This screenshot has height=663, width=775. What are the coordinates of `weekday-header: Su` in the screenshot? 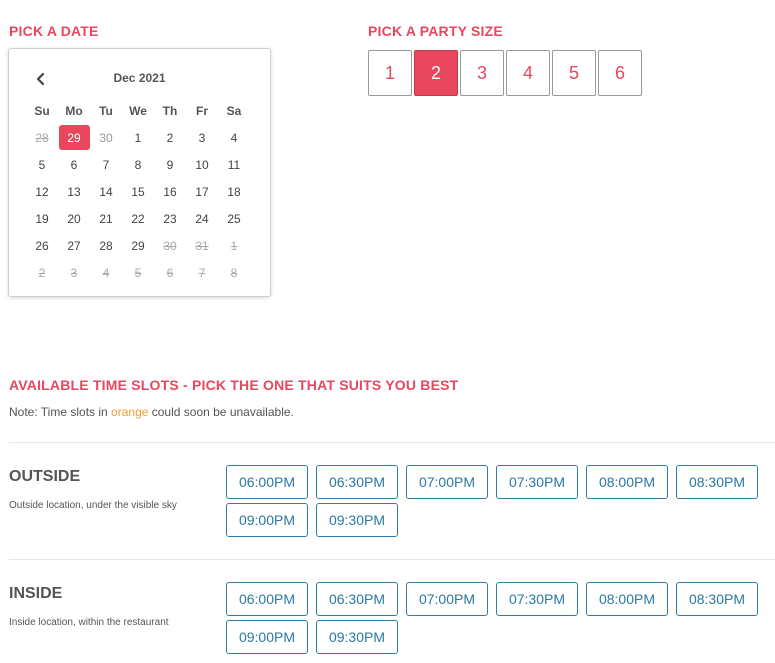 It's located at (42, 110).